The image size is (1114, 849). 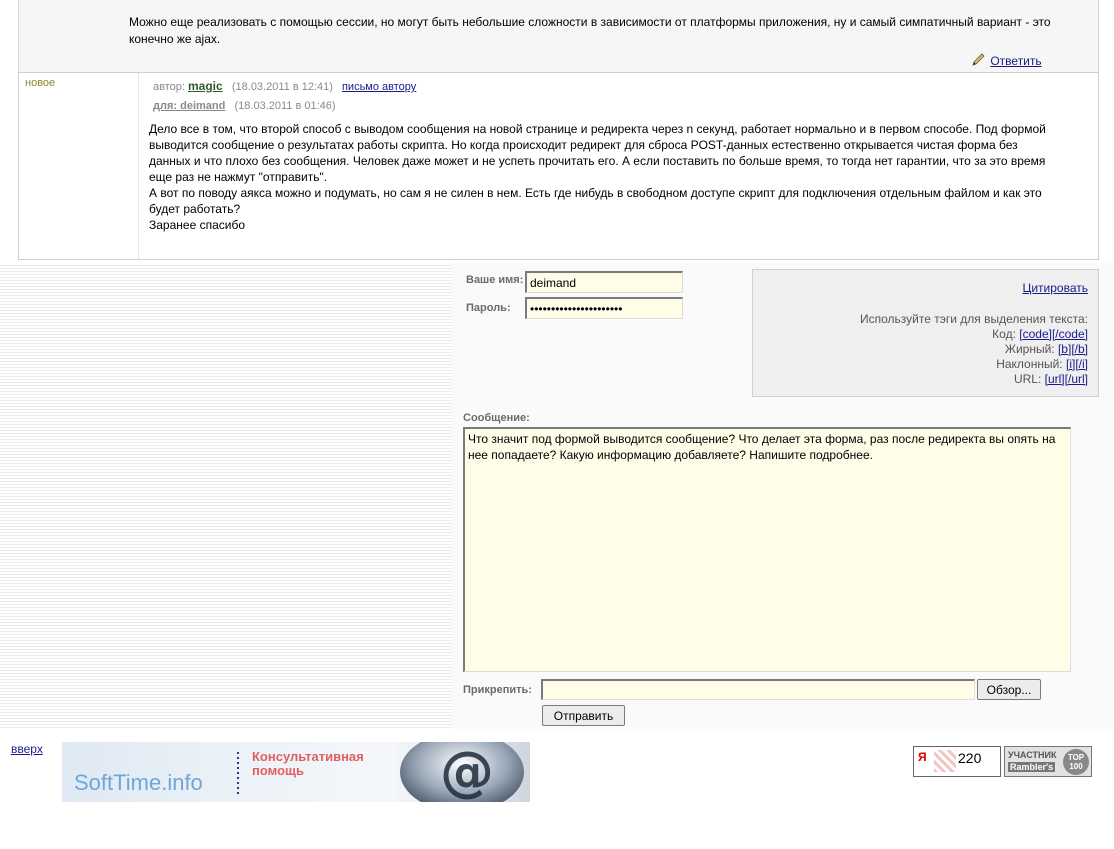 I want to click on author-link: magic, so click(x=205, y=86).